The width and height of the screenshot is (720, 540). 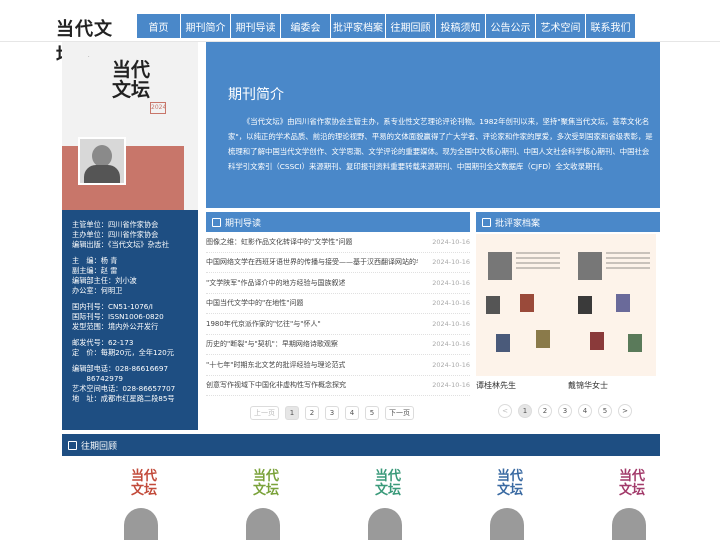 I want to click on info-group: 主管单位：四川省作家协会 主办单位：四川省作家协会 编辑出版：《当代文坛》杂志社, so click(x=131, y=235).